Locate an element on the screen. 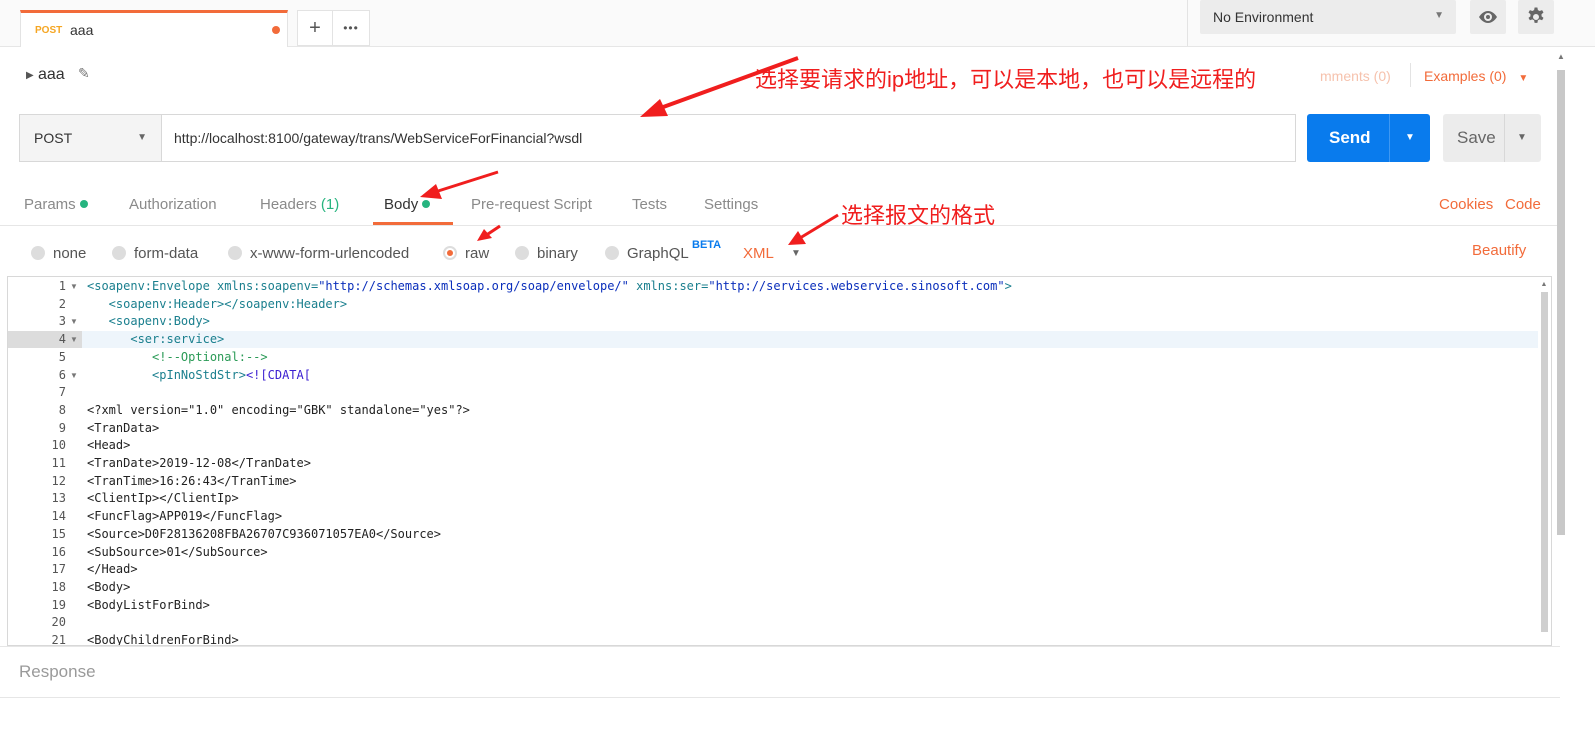 The height and width of the screenshot is (750, 1595). annotation-arrow-body-head is located at coordinates (431, 191).